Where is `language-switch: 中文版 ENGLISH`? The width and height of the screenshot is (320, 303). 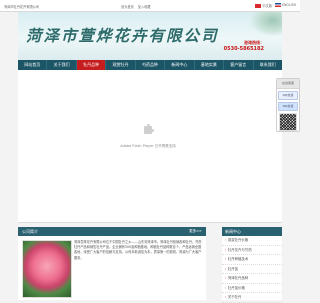
language-switch: 中文版 ENGLISH is located at coordinates (275, 5).